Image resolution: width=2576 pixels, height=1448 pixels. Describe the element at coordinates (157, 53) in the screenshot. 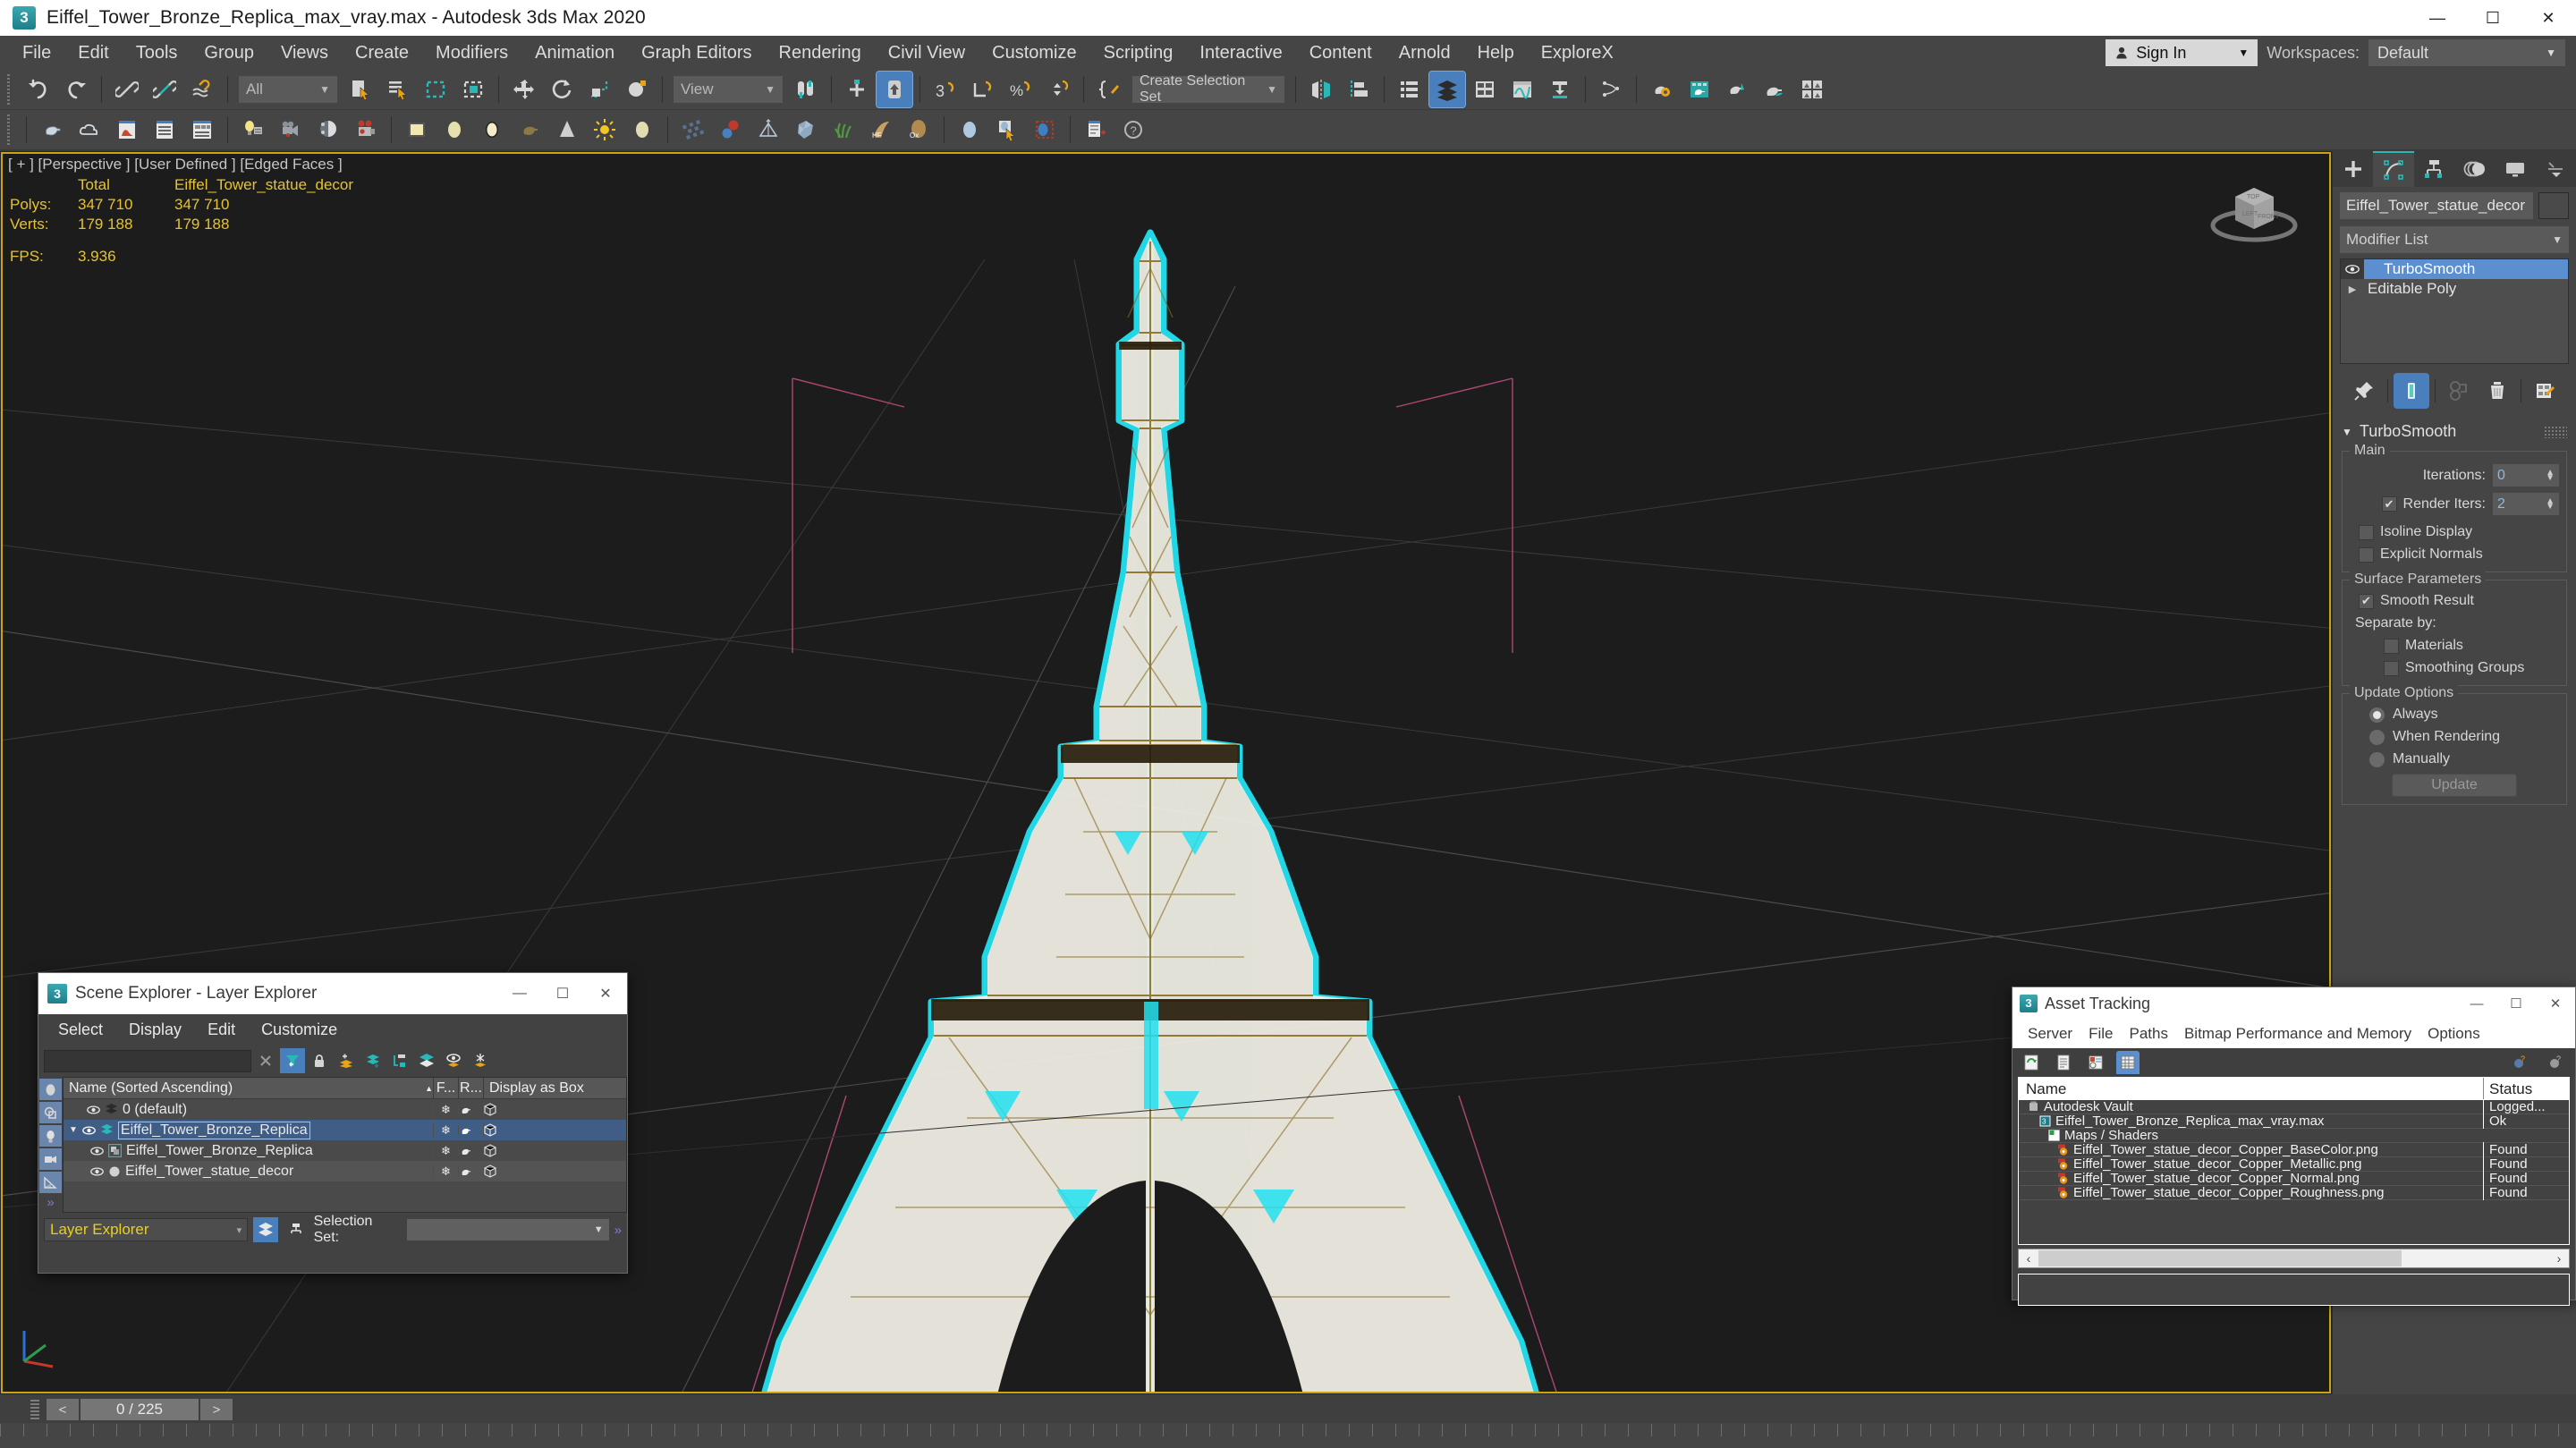

I see `menu-tools: Tools` at that location.